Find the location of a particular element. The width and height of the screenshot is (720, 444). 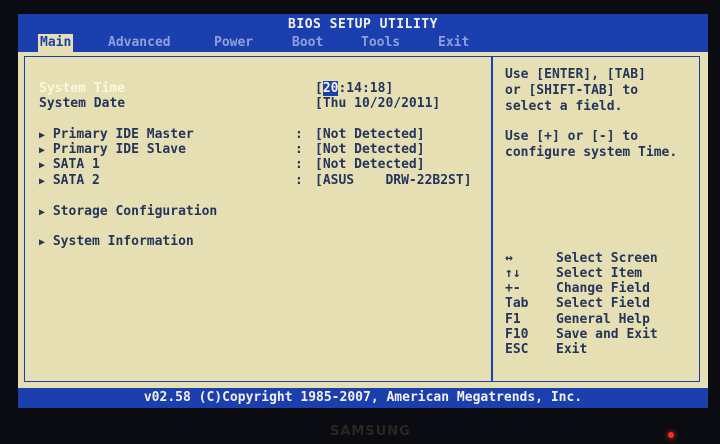

help-line: configure system Time. is located at coordinates (591, 152).